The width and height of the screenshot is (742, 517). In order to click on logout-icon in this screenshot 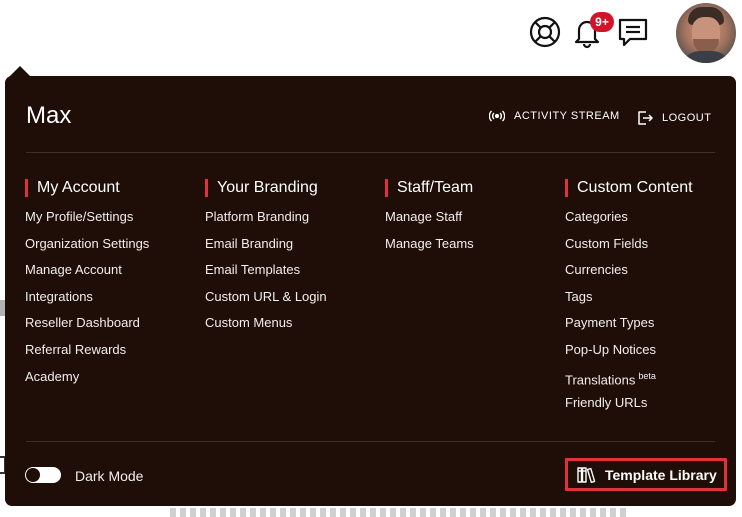, I will do `click(645, 118)`.